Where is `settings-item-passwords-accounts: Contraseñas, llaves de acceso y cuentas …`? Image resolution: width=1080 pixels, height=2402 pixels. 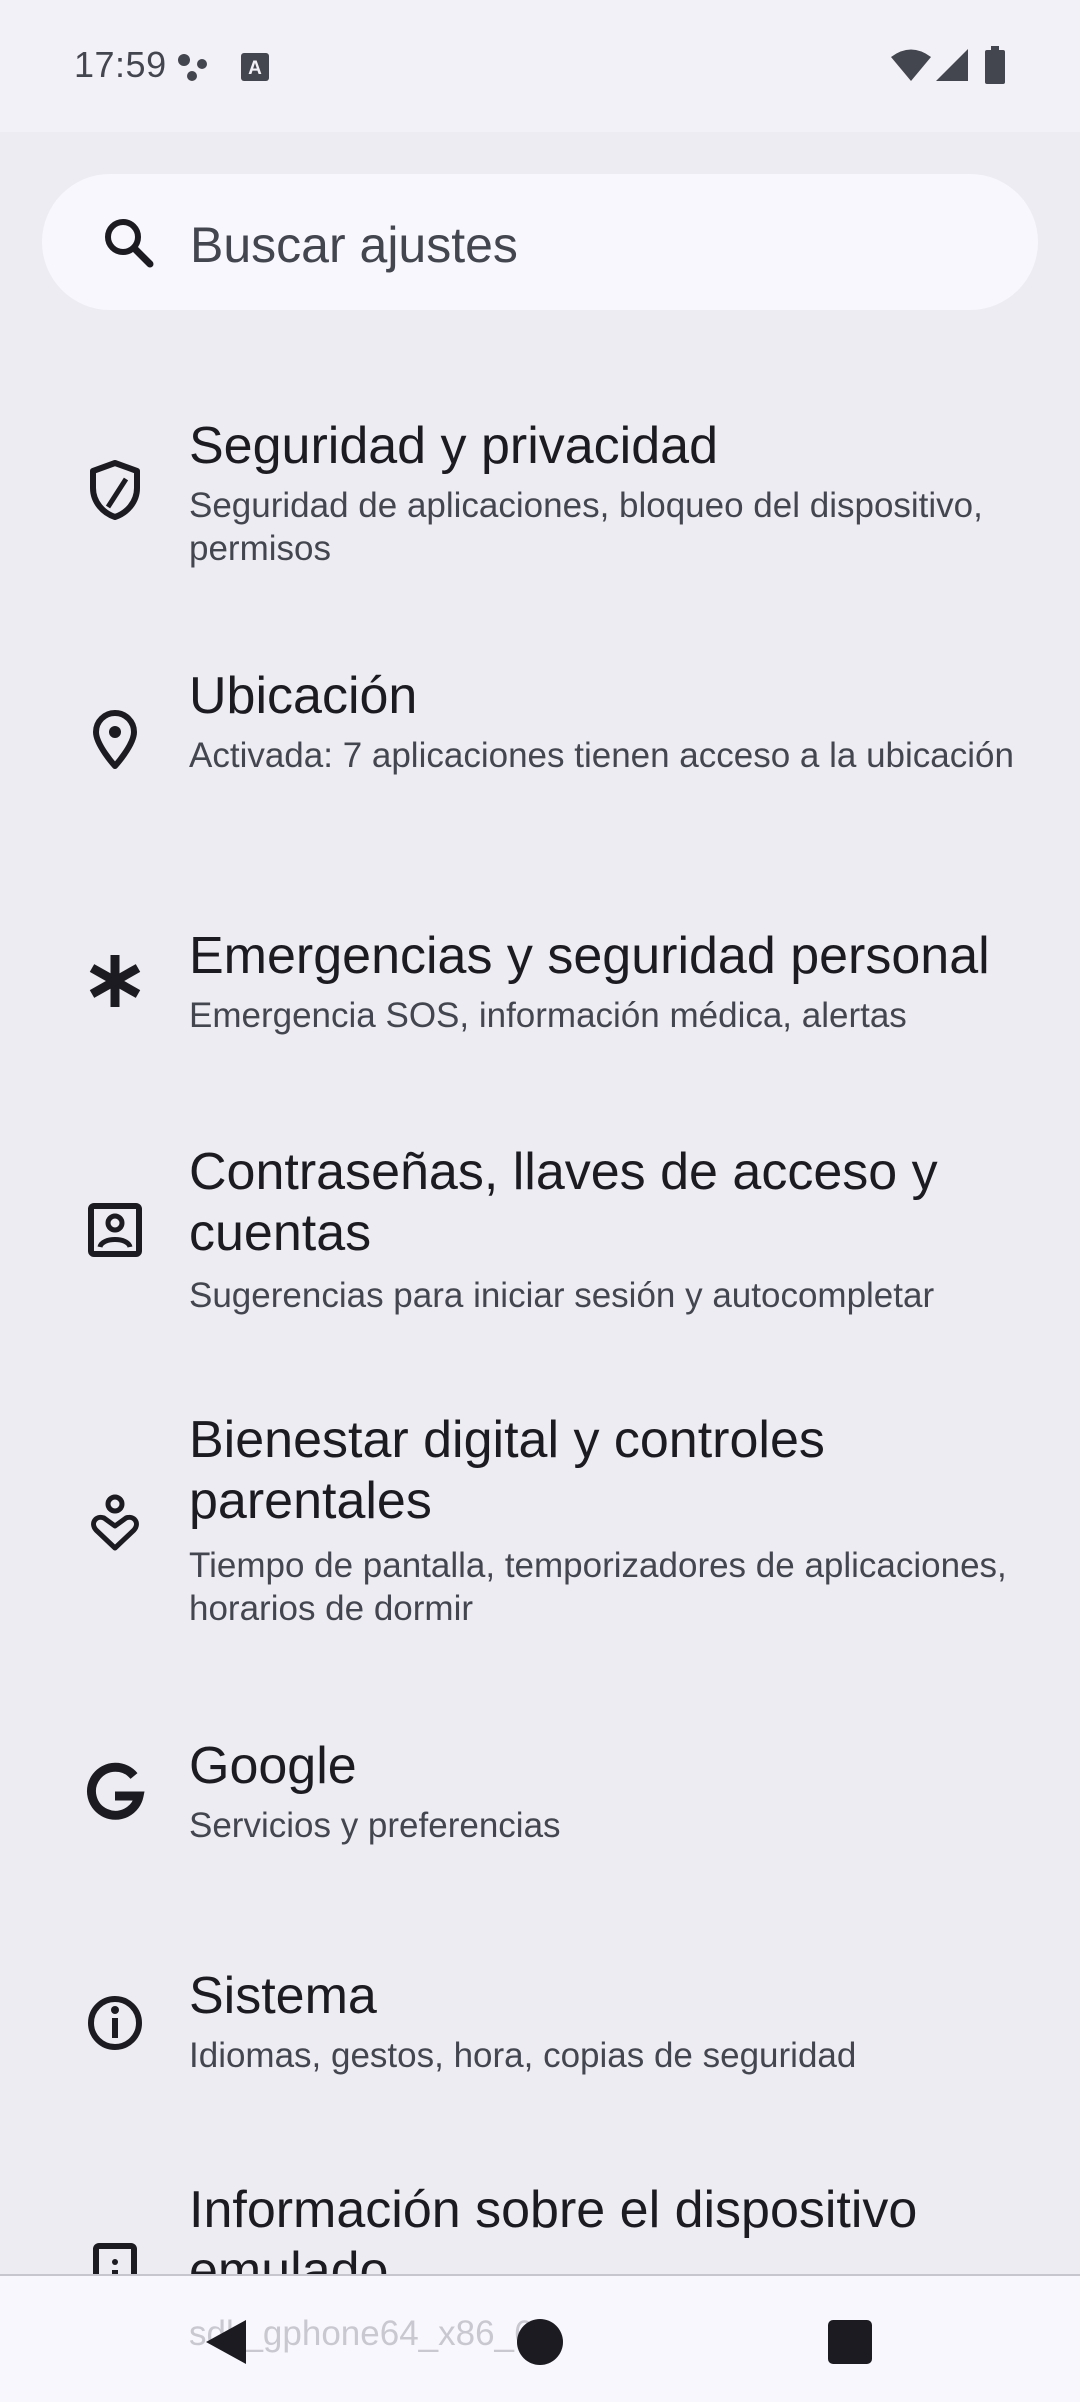
settings-item-passwords-accounts: Contraseñas, llaves de acceso y cuentas … is located at coordinates (540, 1230).